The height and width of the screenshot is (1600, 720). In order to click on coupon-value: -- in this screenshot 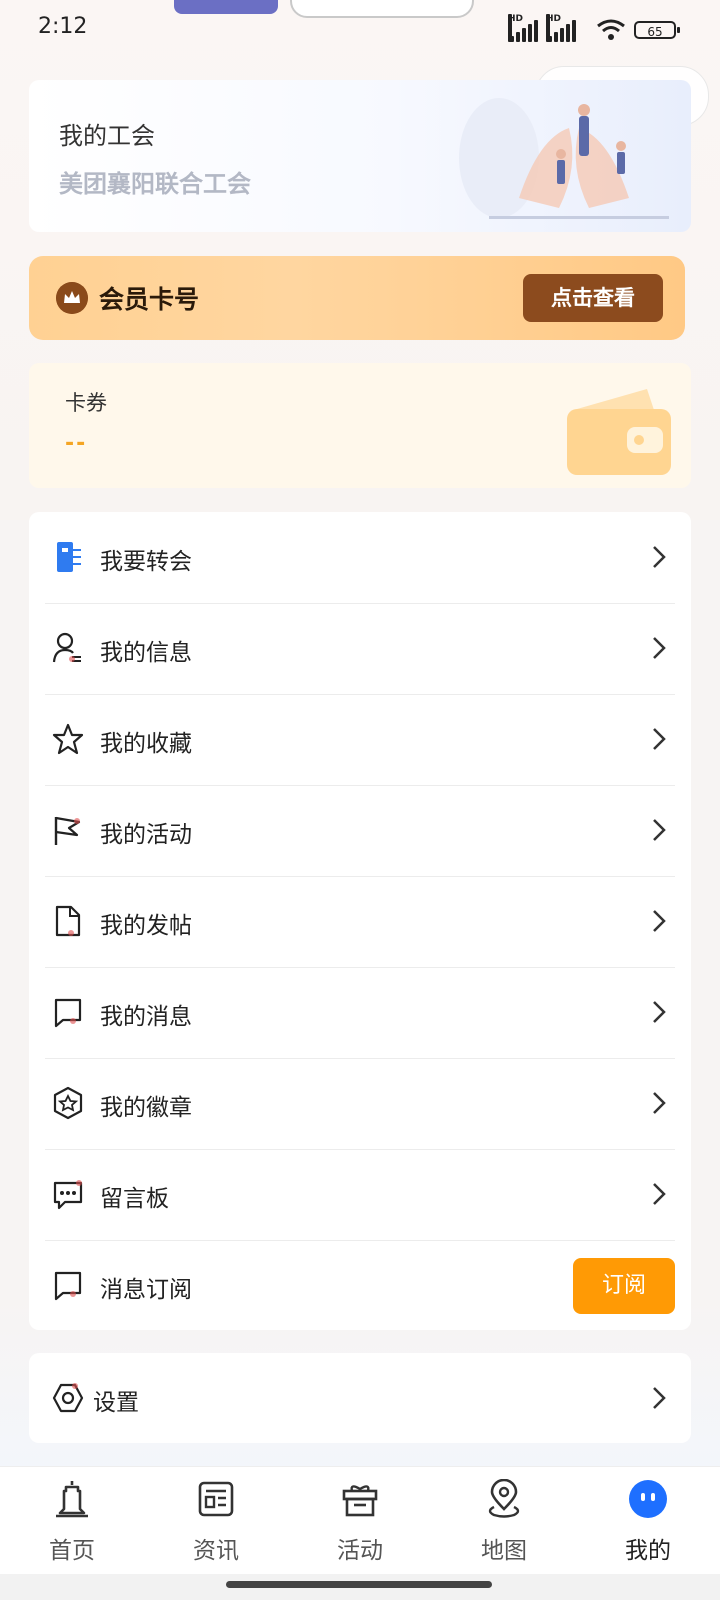, I will do `click(76, 443)`.